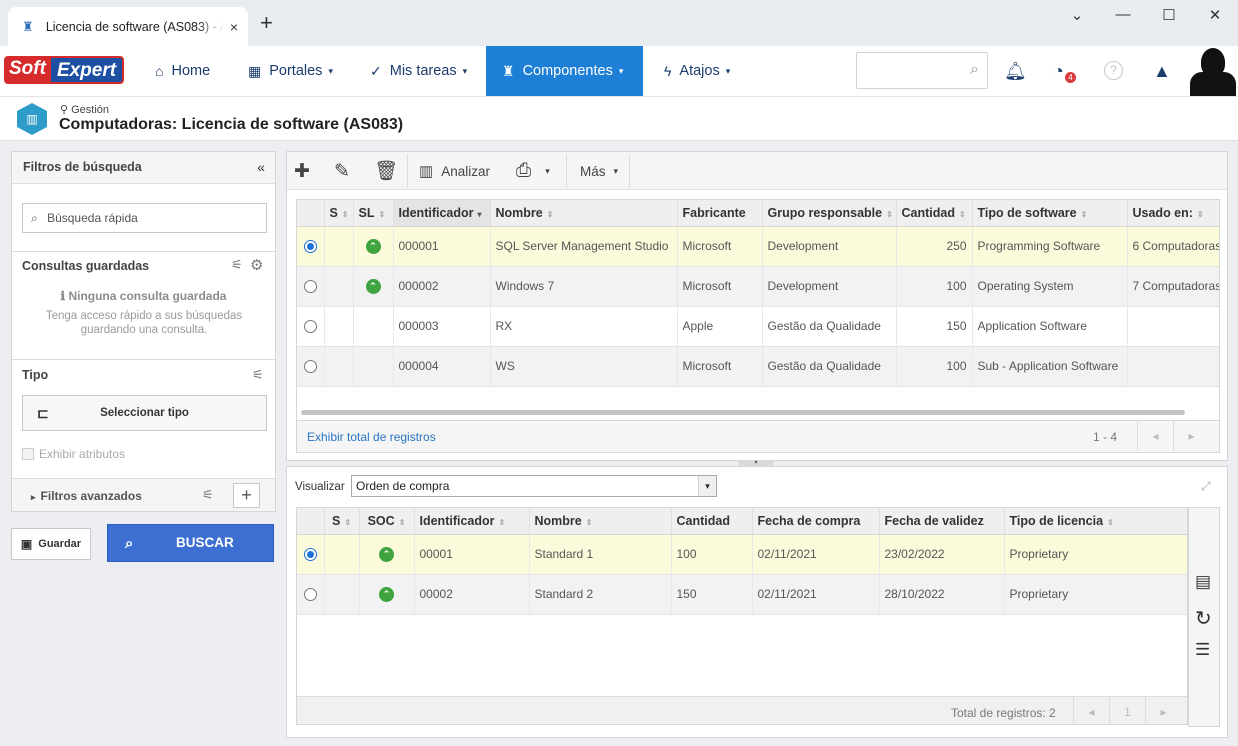  I want to click on col-soc: SOC ⇕, so click(387, 521).